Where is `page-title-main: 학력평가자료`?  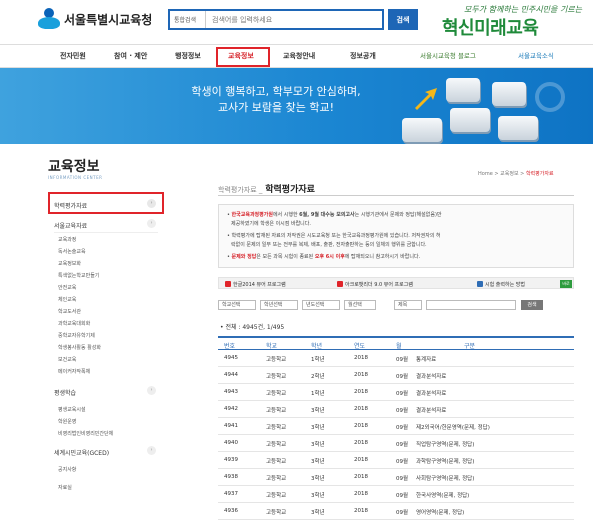 page-title-main: 학력평가자료 is located at coordinates (290, 190).